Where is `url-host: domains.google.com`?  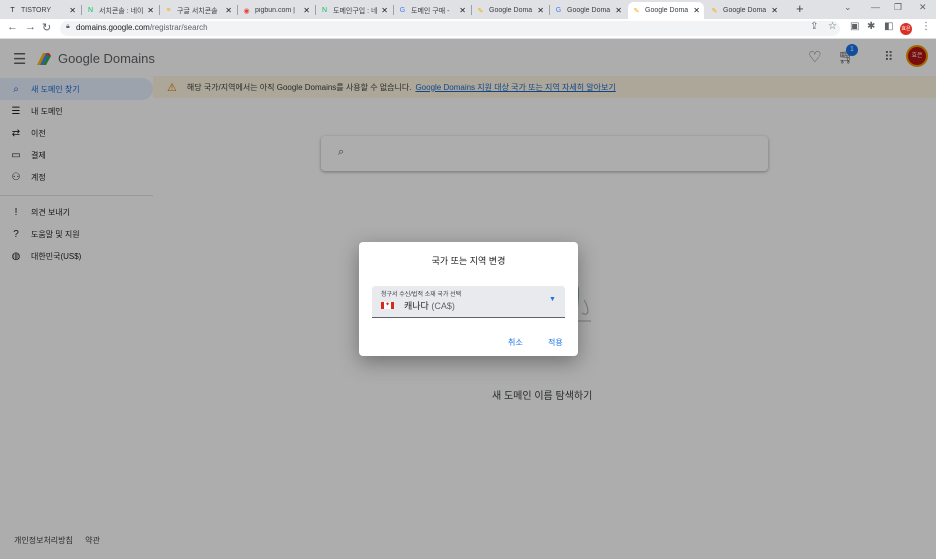
url-host: domains.google.com is located at coordinates (113, 27).